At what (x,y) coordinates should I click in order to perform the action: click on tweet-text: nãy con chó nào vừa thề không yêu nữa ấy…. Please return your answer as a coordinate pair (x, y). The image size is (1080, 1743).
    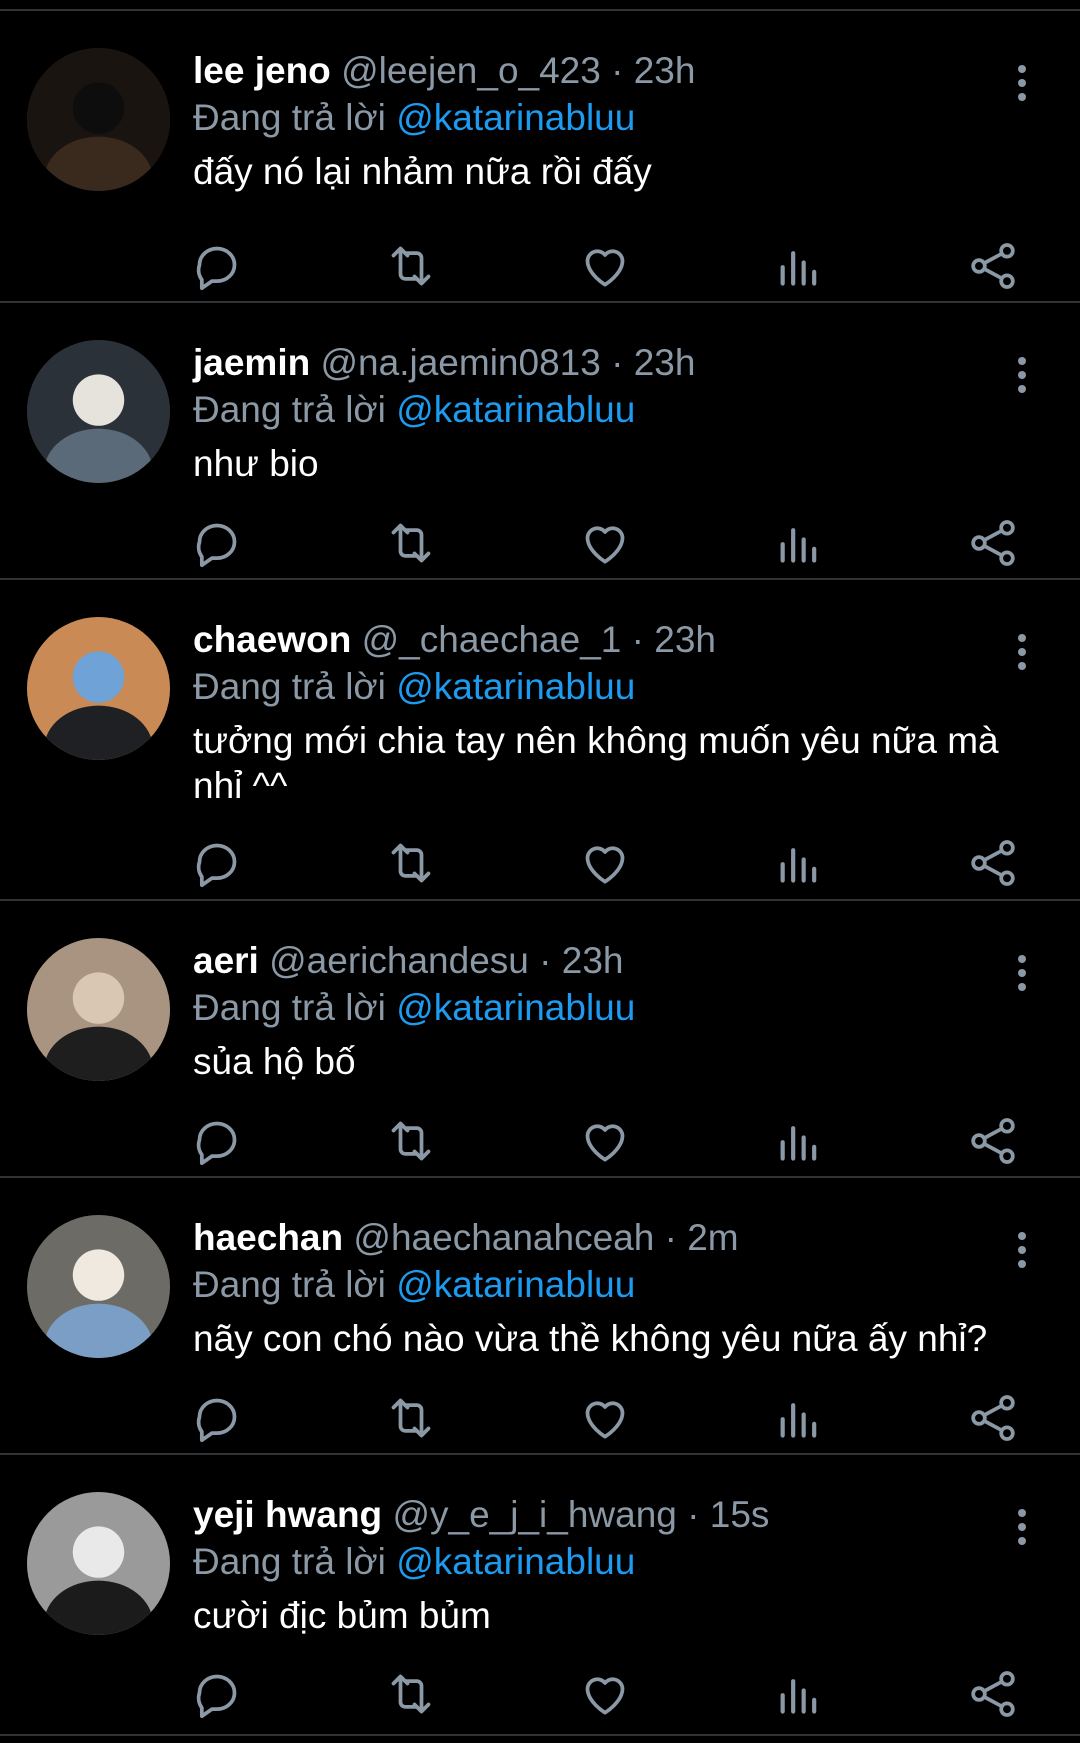
    Looking at the image, I should click on (590, 1338).